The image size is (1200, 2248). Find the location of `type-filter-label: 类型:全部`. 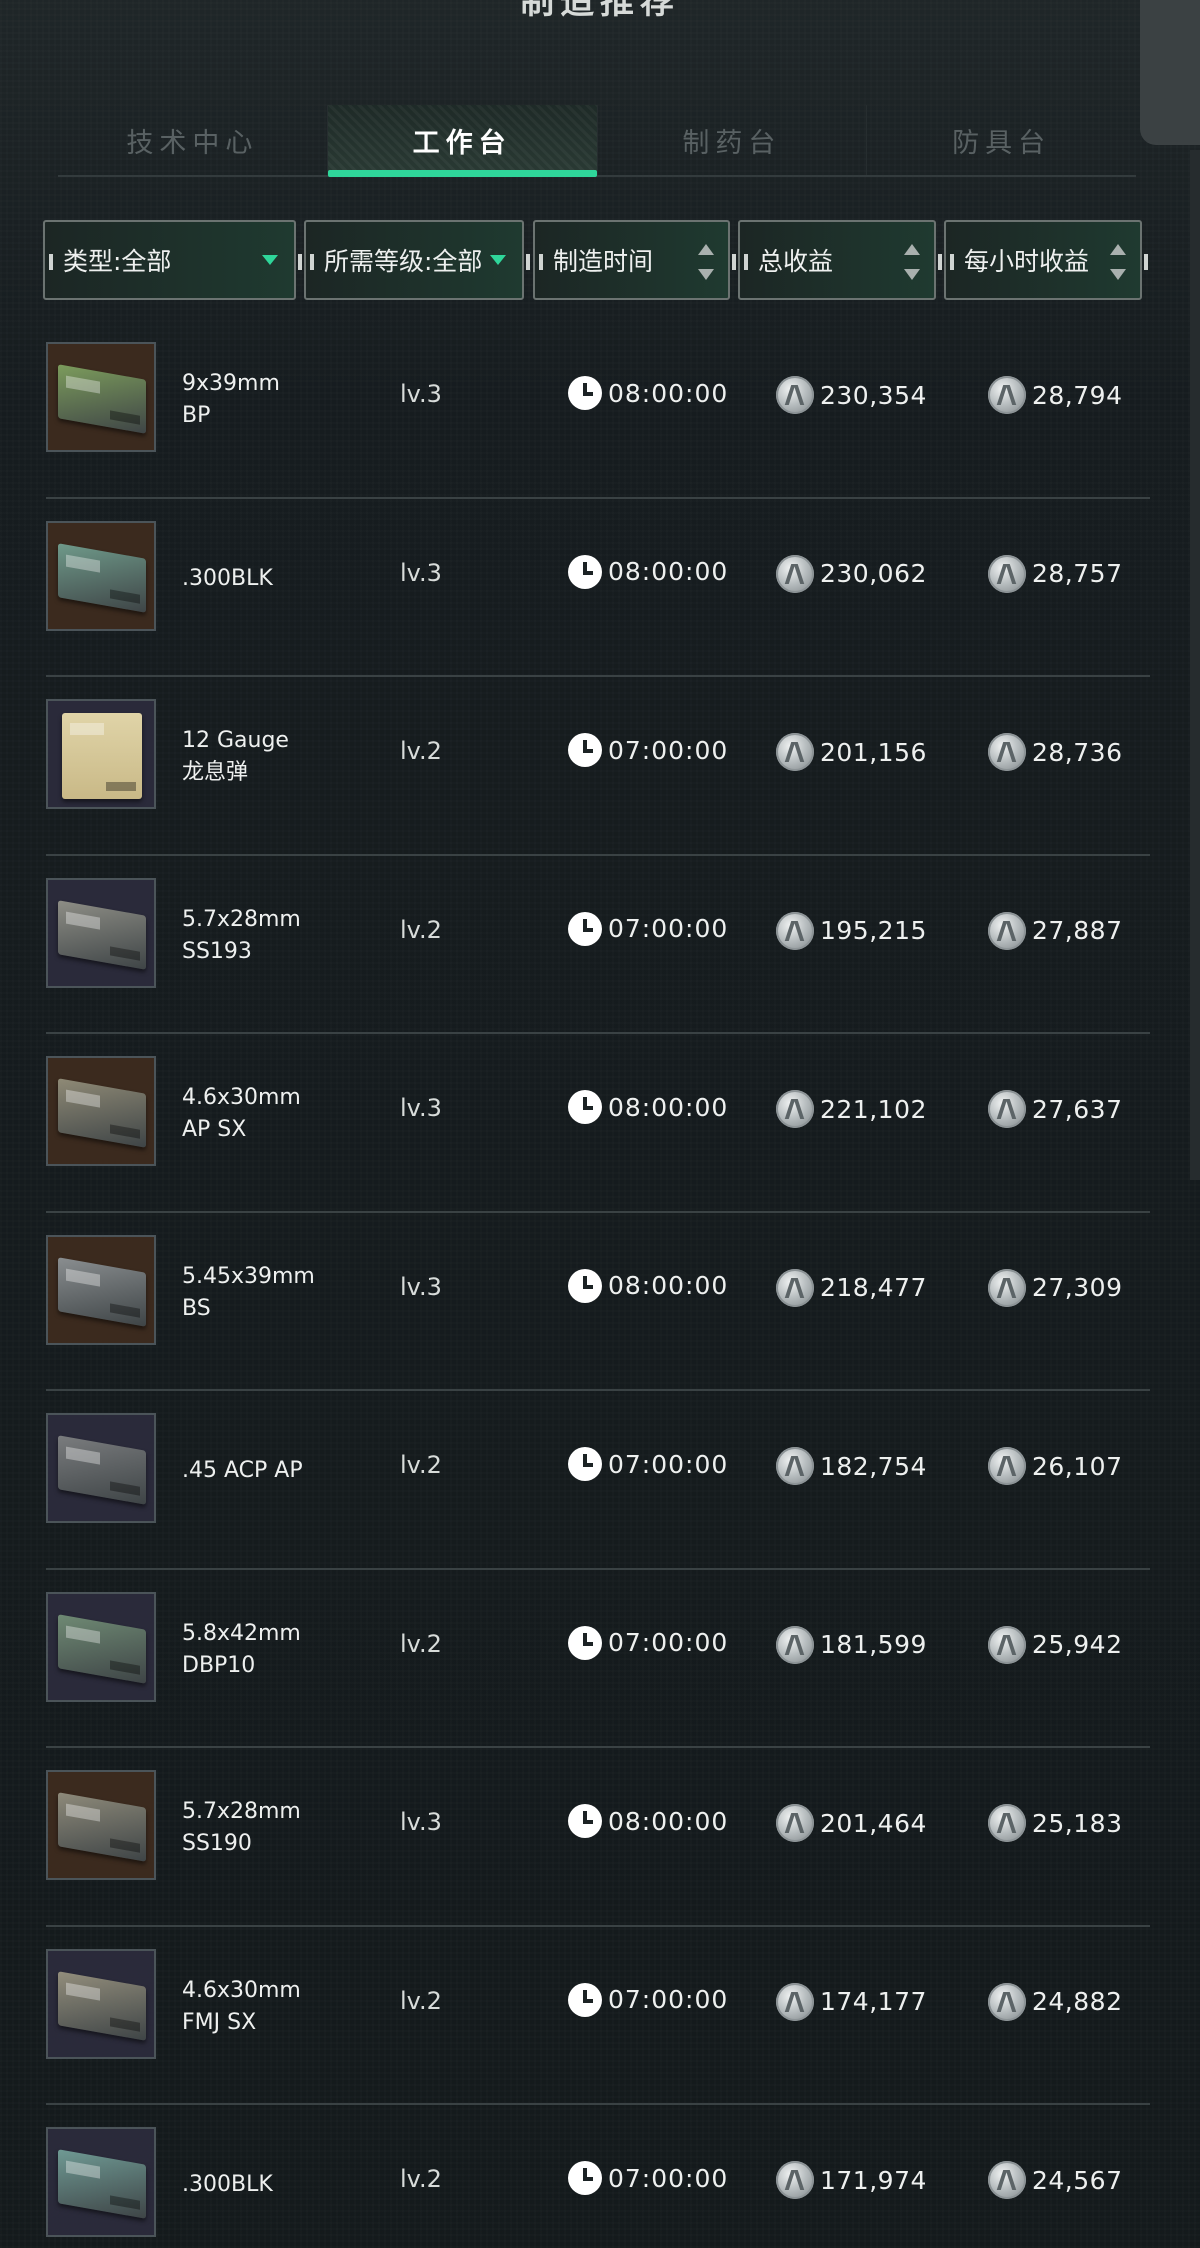

type-filter-label: 类型:全部 is located at coordinates (117, 261).